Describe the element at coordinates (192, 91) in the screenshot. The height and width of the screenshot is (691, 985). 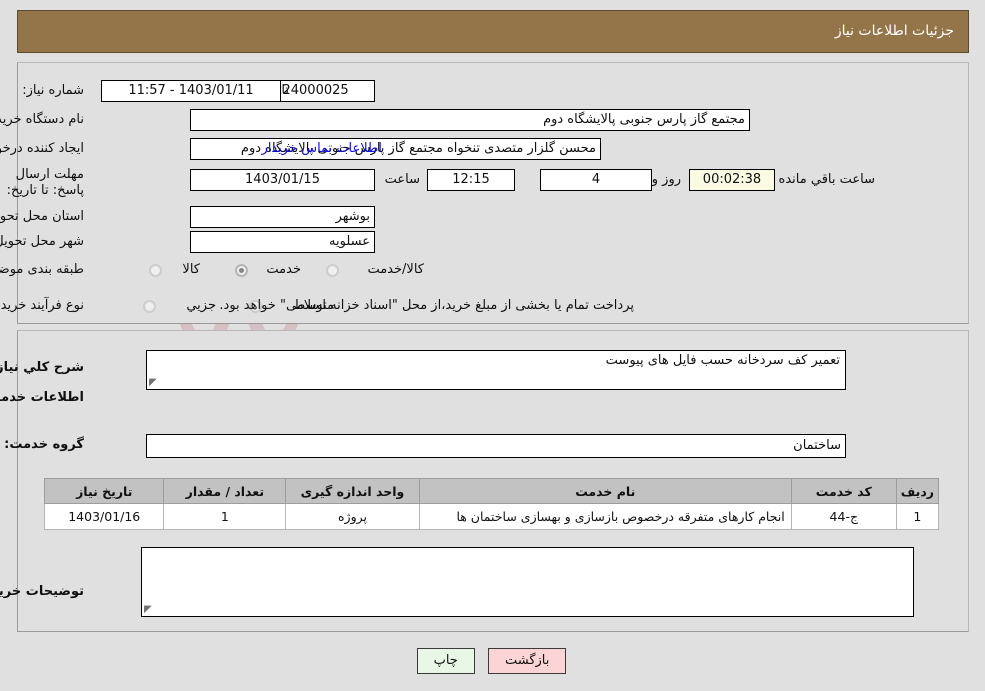
I see `public-announce-value: 1403/01/11 - 11:57` at that location.